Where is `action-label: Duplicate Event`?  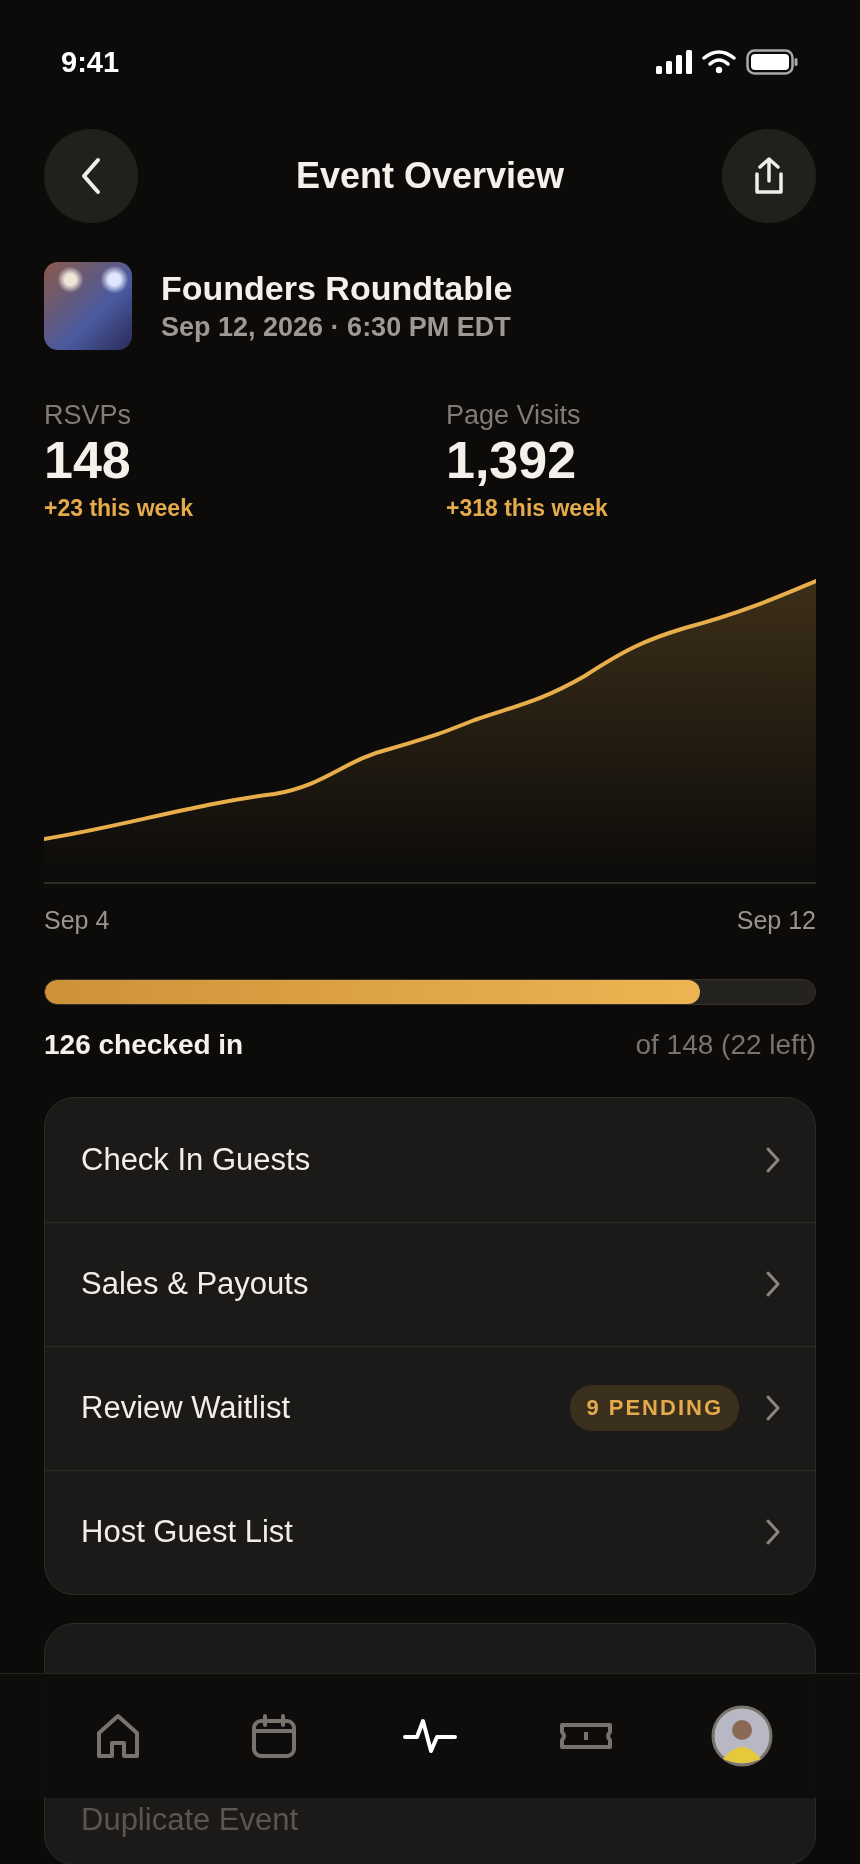 action-label: Duplicate Event is located at coordinates (190, 1819).